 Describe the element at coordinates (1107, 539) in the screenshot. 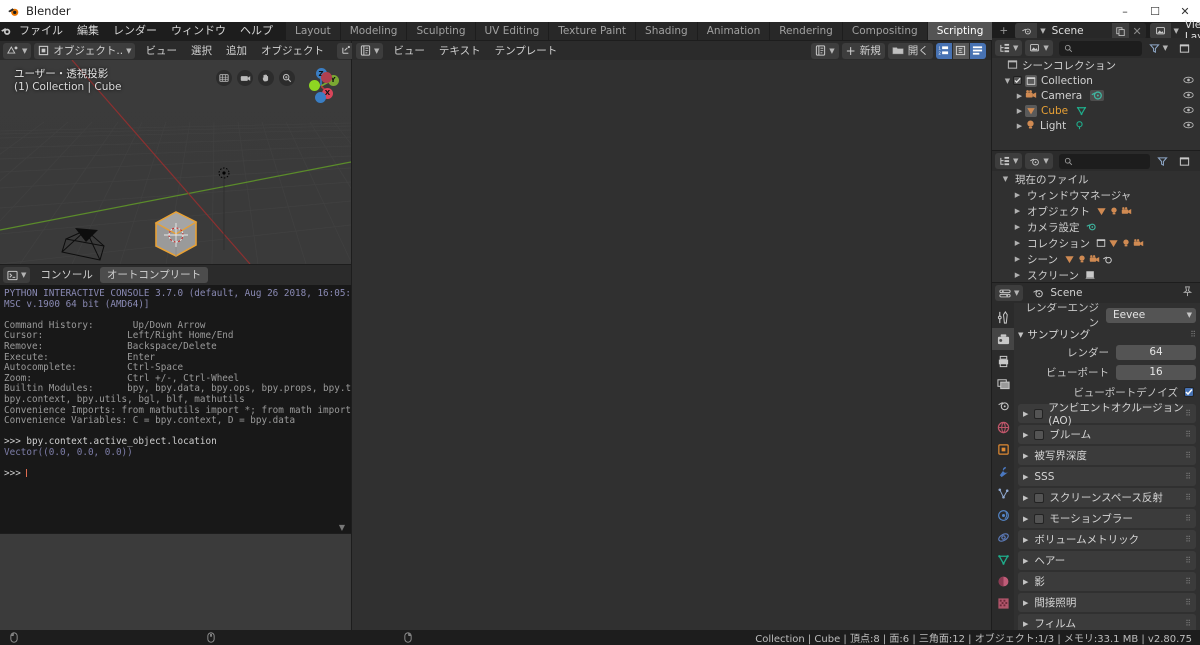

I see `panel-volumetrics: ▶ ボリュームメトリック ⠿` at that location.